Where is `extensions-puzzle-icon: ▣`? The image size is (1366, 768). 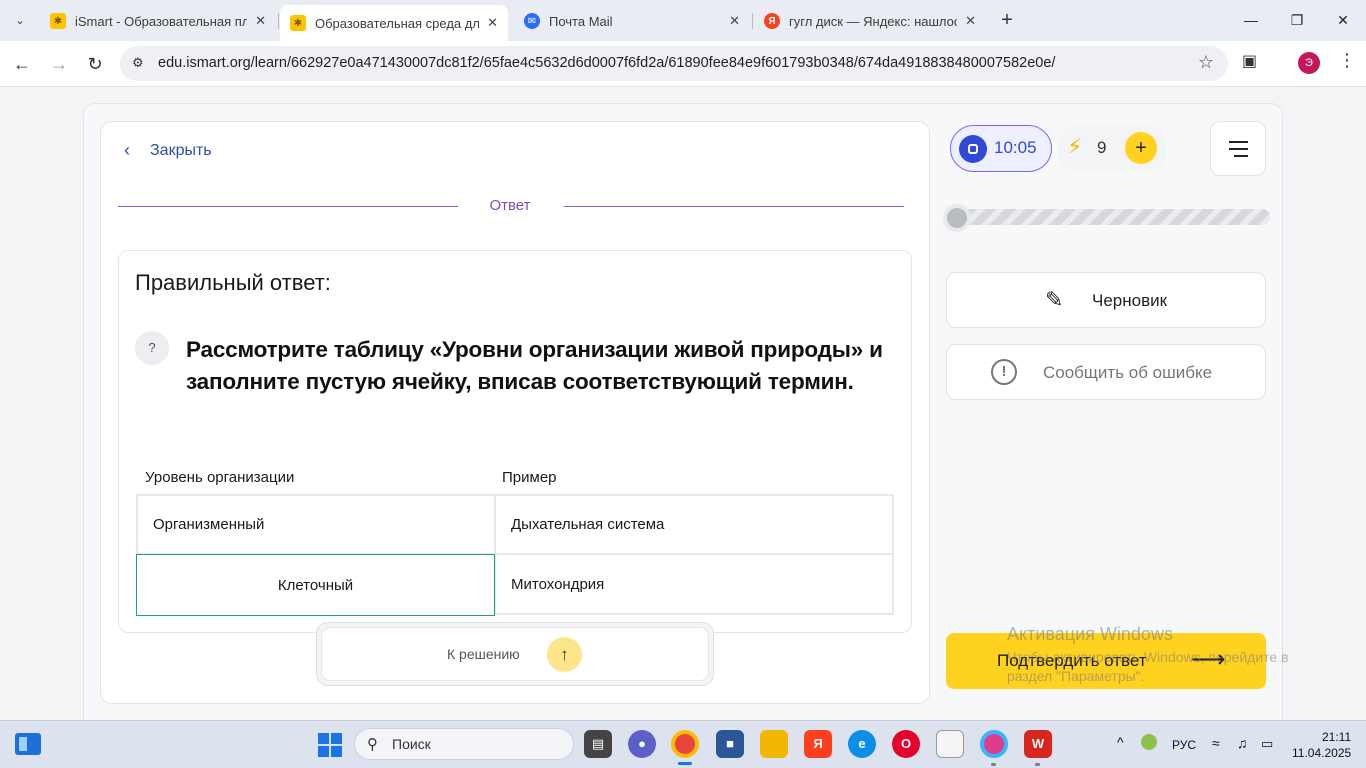 extensions-puzzle-icon: ▣ is located at coordinates (1249, 61).